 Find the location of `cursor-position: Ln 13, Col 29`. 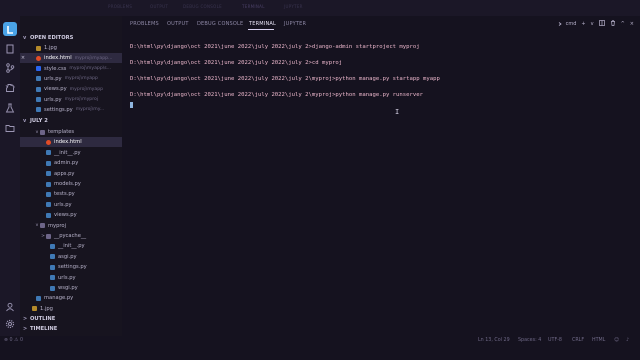

cursor-position: Ln 13, Col 29 is located at coordinates (494, 340).